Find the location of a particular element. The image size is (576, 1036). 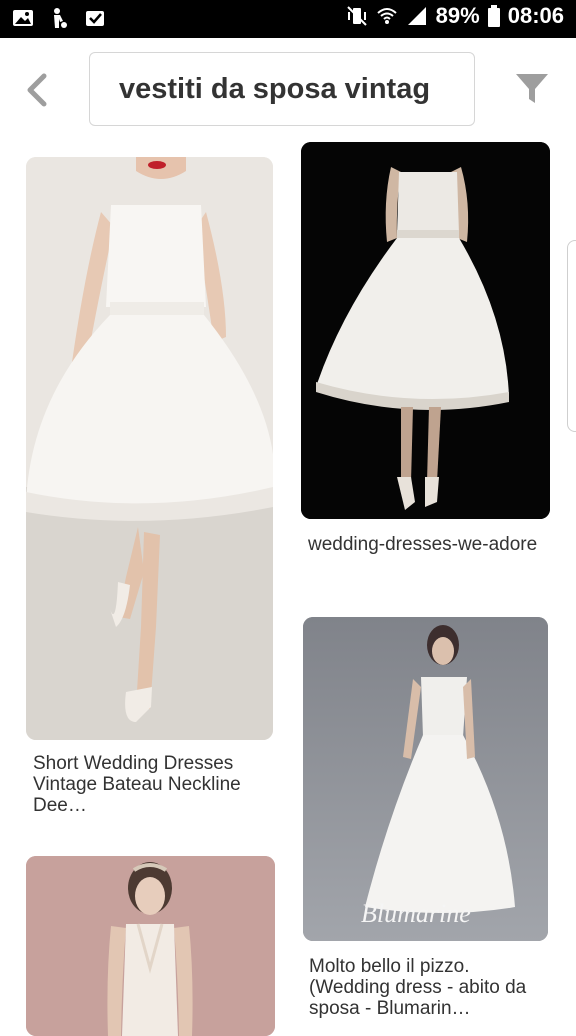

chevron-left-icon is located at coordinates (37, 90).